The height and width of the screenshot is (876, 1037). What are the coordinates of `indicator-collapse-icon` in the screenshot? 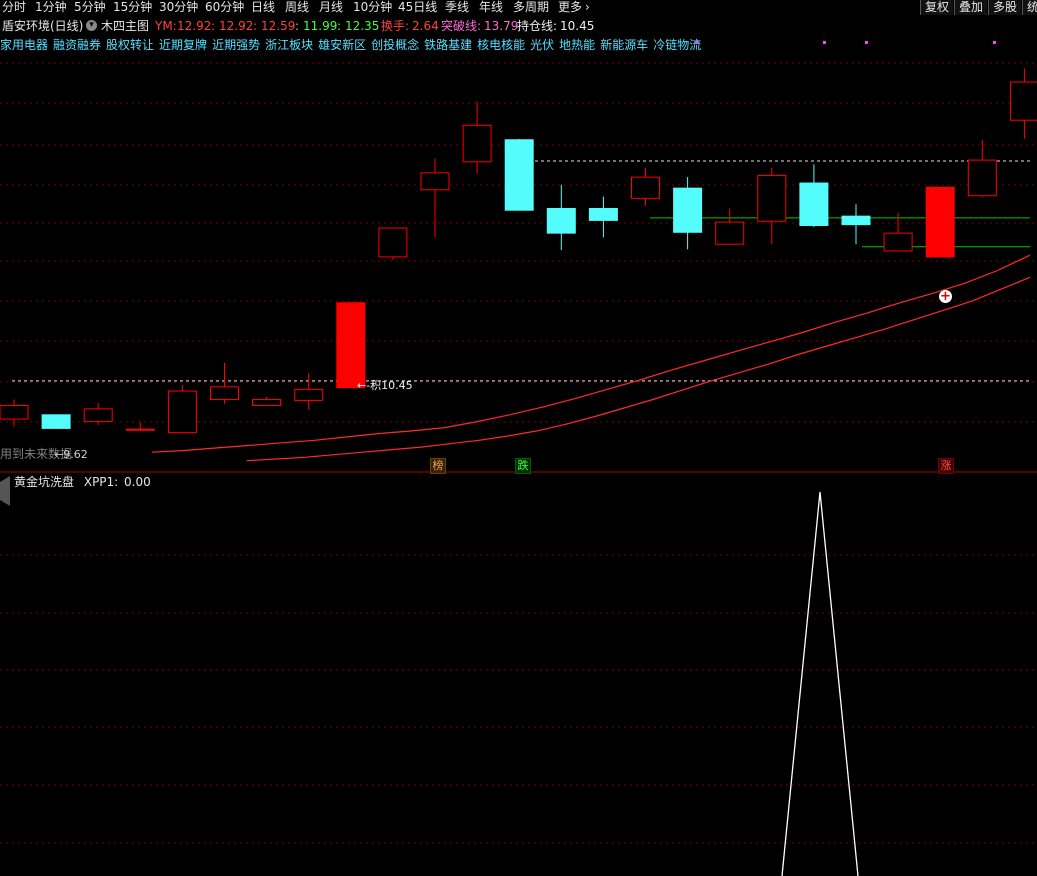 It's located at (5, 491).